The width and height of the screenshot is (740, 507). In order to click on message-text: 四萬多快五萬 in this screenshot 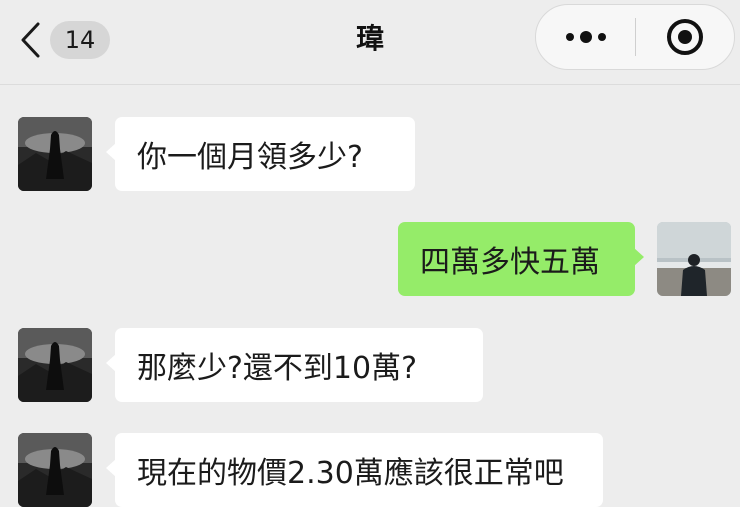, I will do `click(510, 262)`.